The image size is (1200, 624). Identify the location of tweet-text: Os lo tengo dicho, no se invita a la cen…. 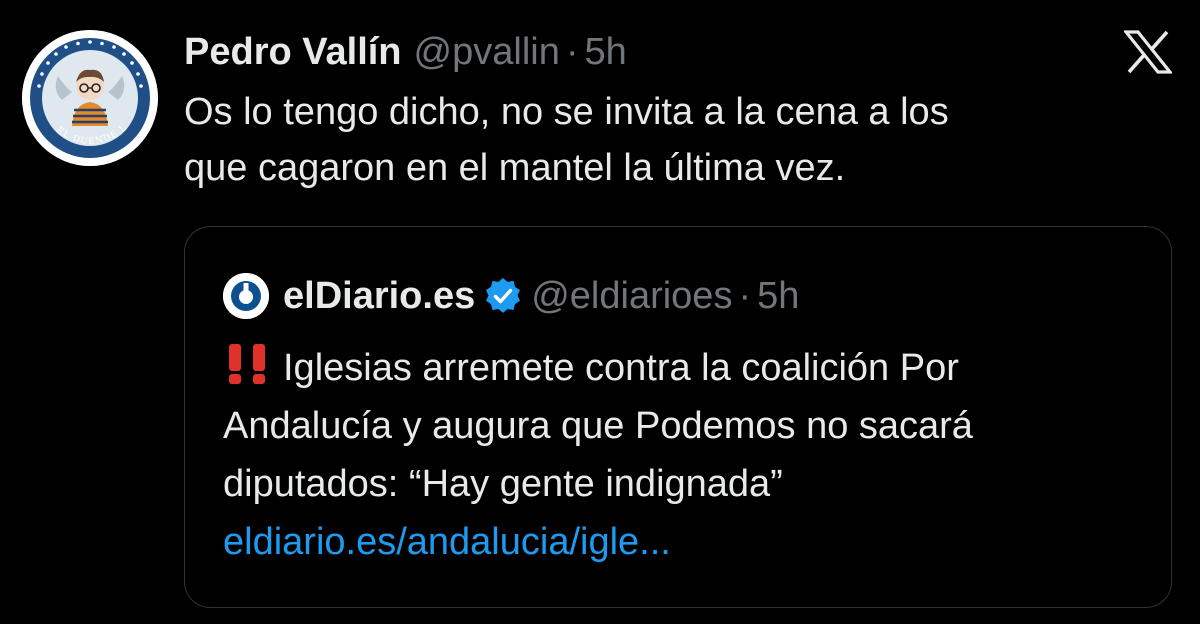
(664, 140).